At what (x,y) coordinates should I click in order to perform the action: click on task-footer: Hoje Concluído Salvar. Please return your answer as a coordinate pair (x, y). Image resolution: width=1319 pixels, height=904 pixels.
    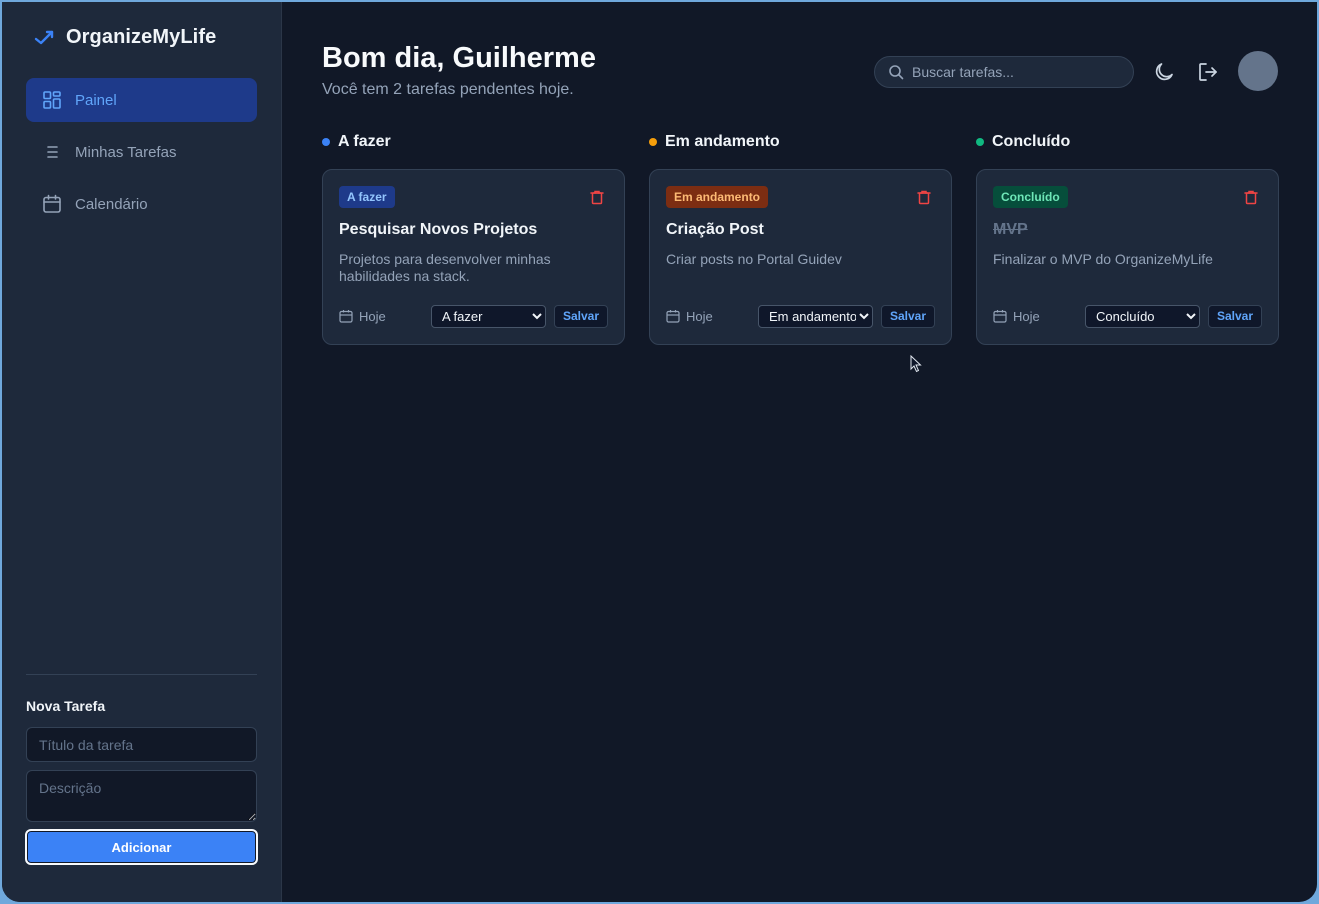
    Looking at the image, I should click on (1127, 316).